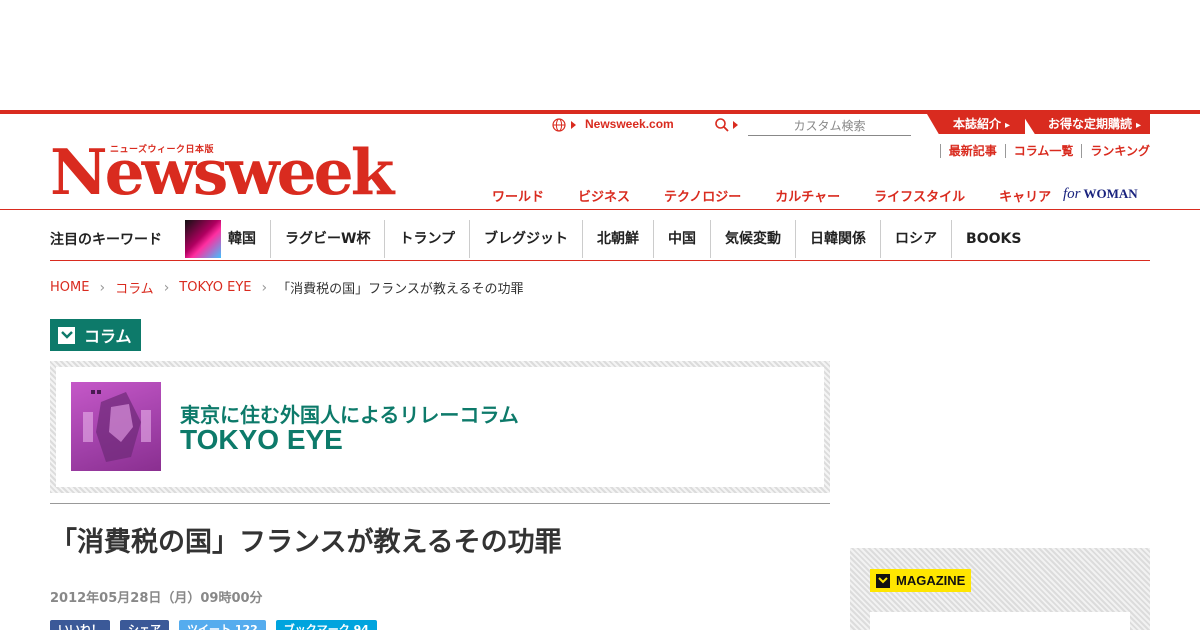 This screenshot has width=1200, height=630. I want to click on bookmark-button: ブックマーク 94, so click(326, 625).